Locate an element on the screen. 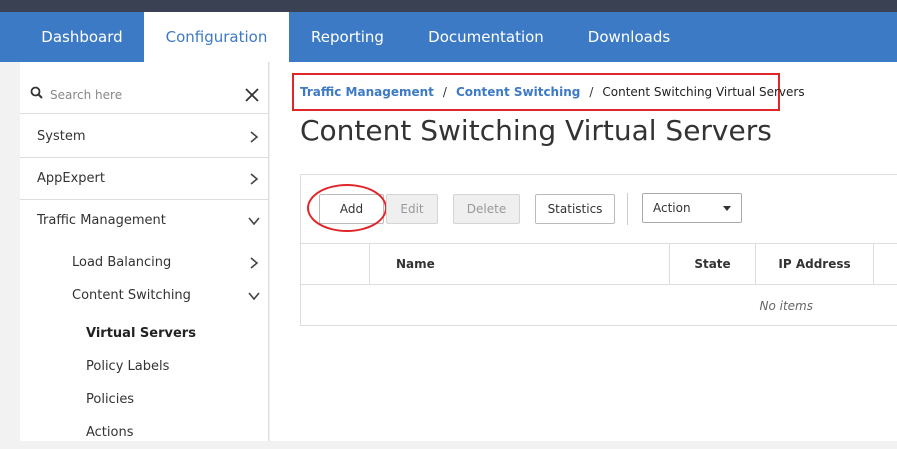 The width and height of the screenshot is (897, 449). breadcrumb-current: Content Switching Virtual Servers is located at coordinates (703, 92).